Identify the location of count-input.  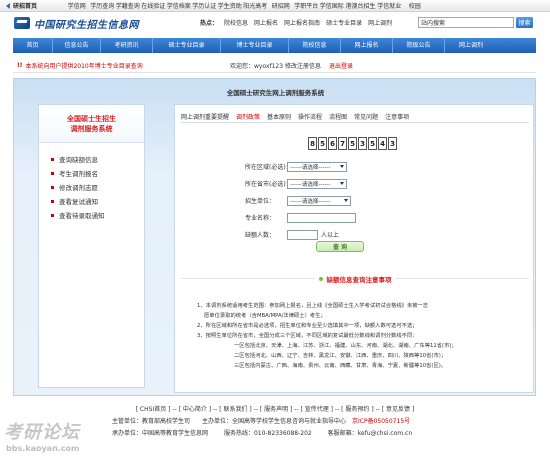
(302, 234).